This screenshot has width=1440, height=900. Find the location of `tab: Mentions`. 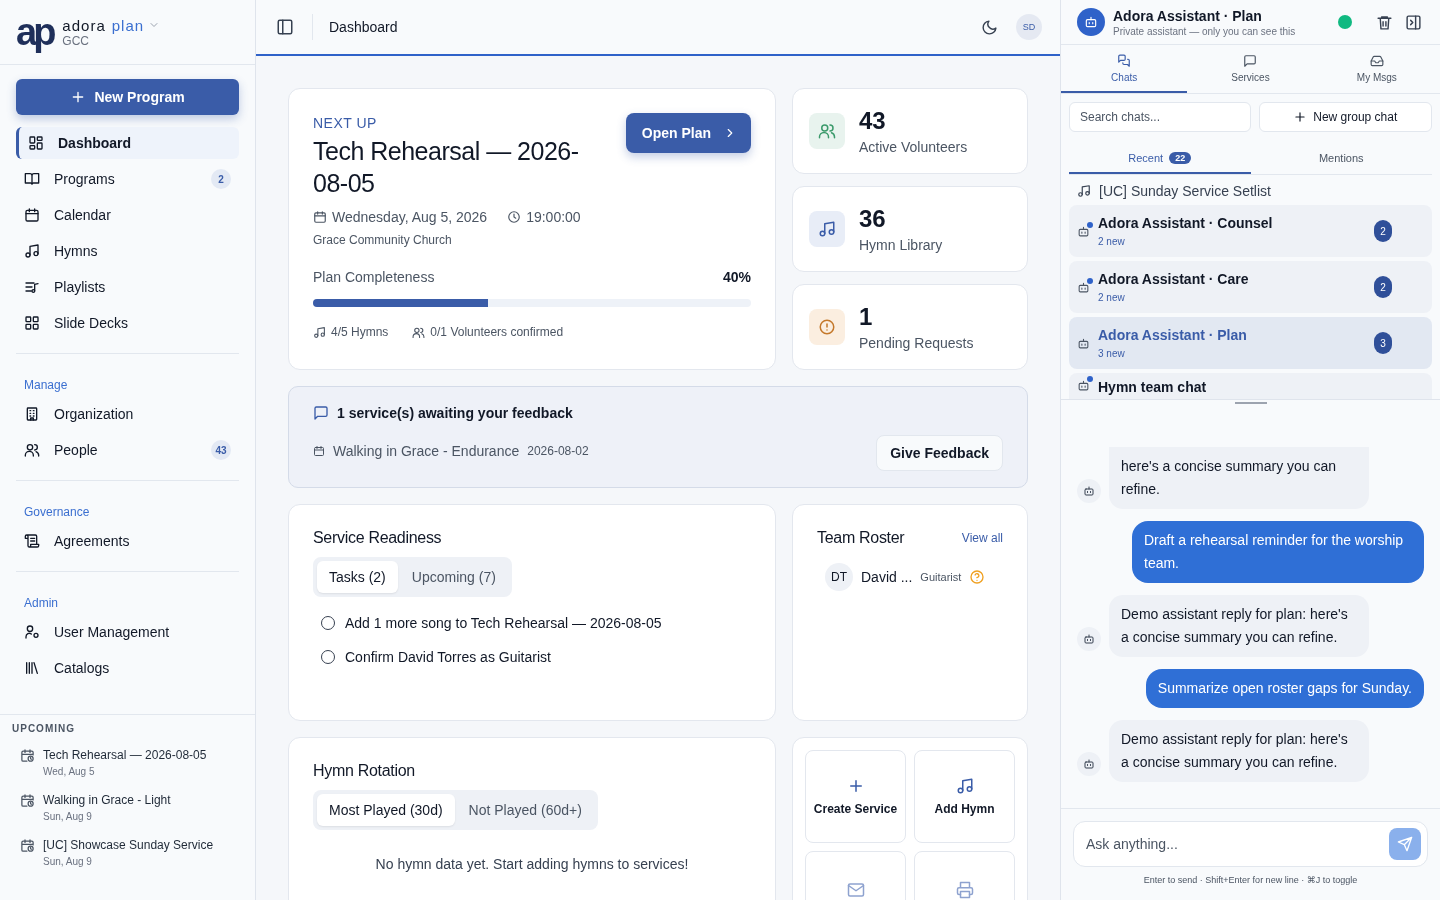

tab: Mentions is located at coordinates (1341, 159).